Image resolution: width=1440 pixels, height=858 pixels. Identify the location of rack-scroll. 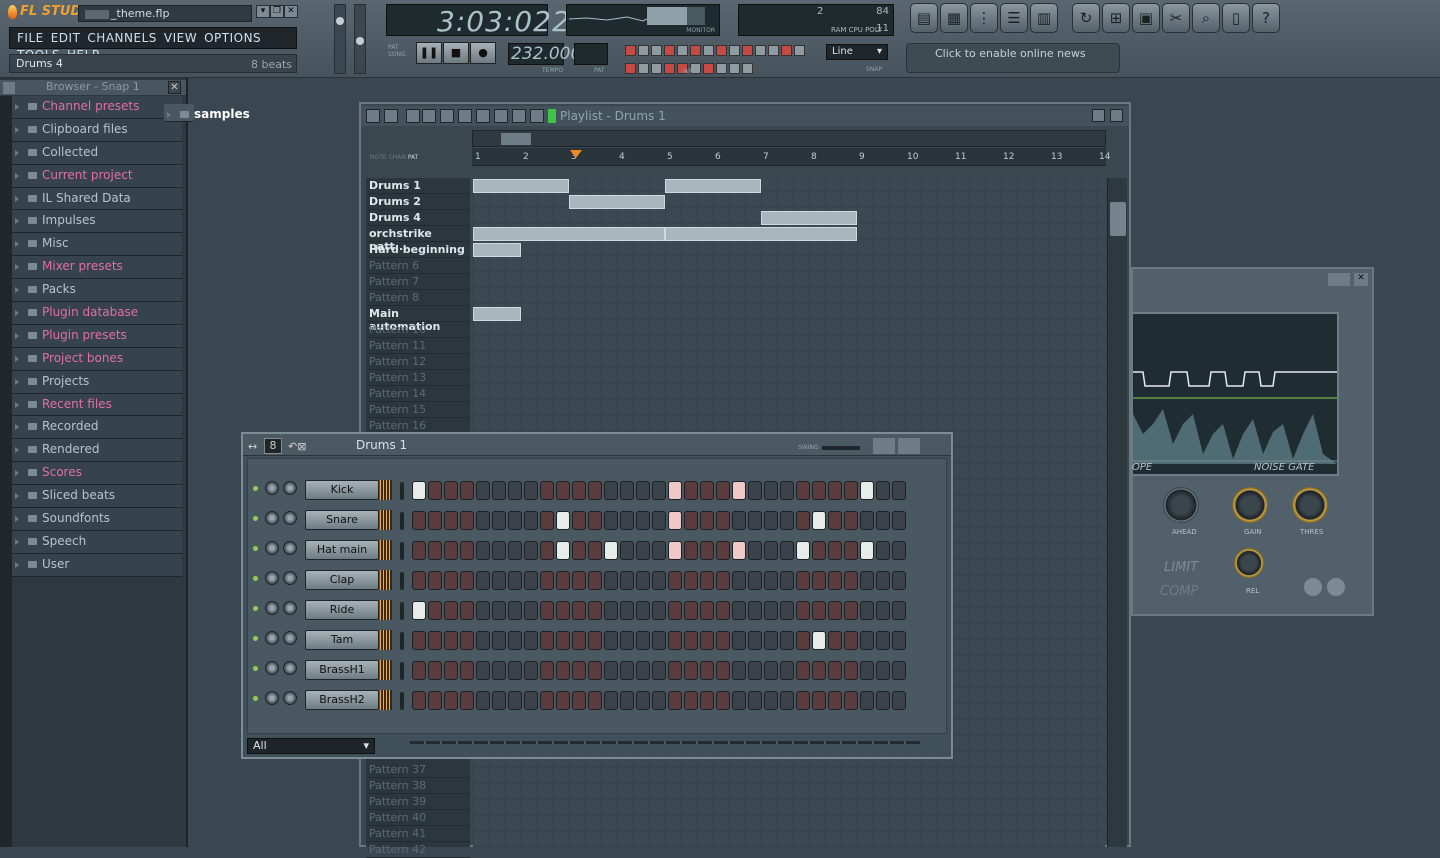
(665, 742).